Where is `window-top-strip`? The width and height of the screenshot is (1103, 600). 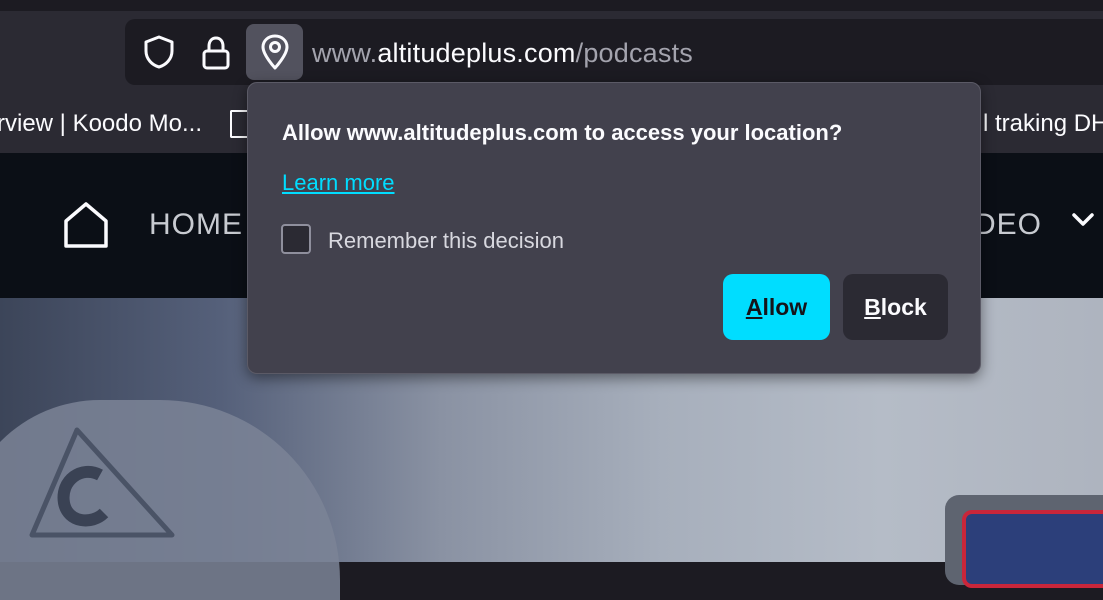
window-top-strip is located at coordinates (551, 5).